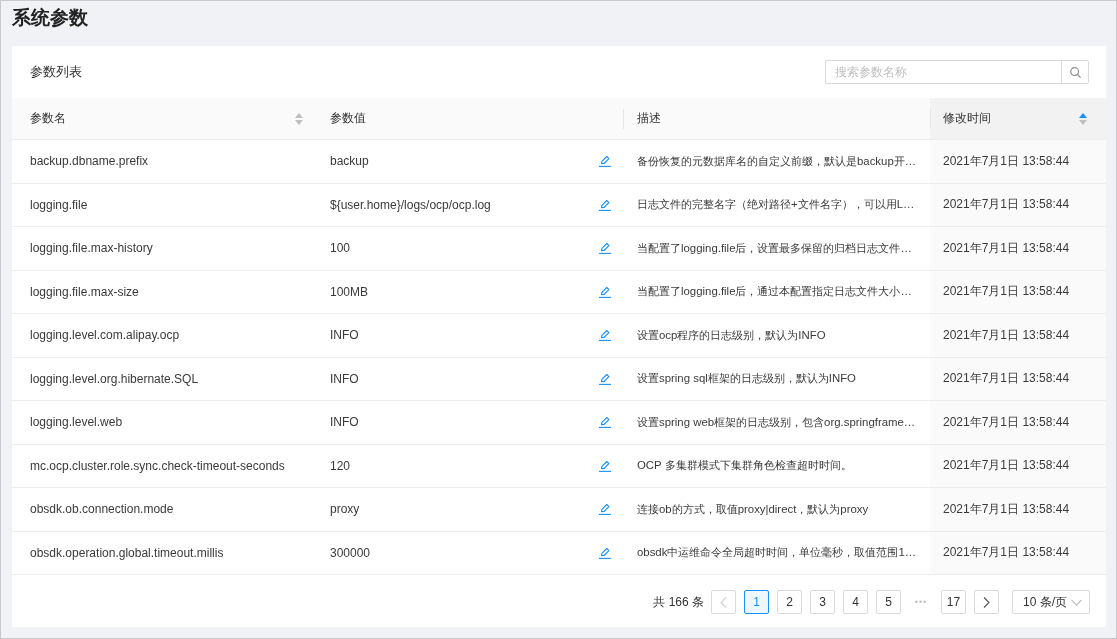 This screenshot has width=1117, height=639. I want to click on param-description: 设置ocp程序的日志级别，默认为INFO, so click(731, 335).